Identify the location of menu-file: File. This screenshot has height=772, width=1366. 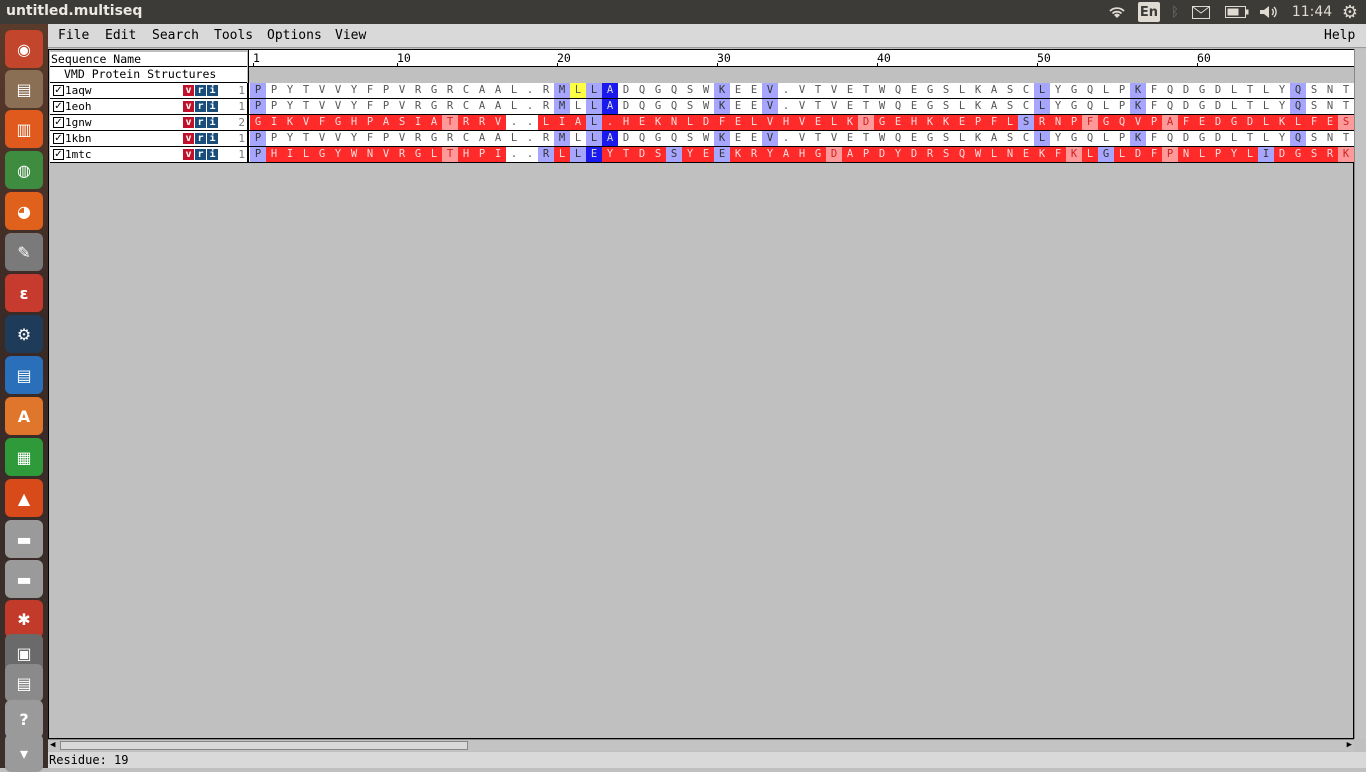
(73, 35).